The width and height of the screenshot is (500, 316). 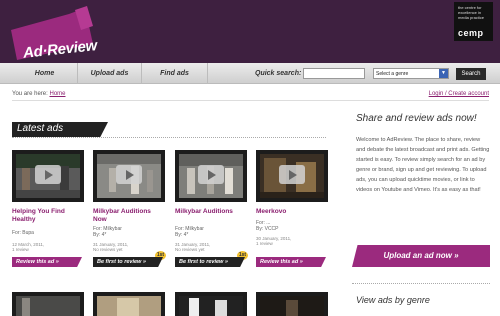 What do you see at coordinates (40, 128) in the screenshot?
I see `latest-ads-title: Latest ads` at bounding box center [40, 128].